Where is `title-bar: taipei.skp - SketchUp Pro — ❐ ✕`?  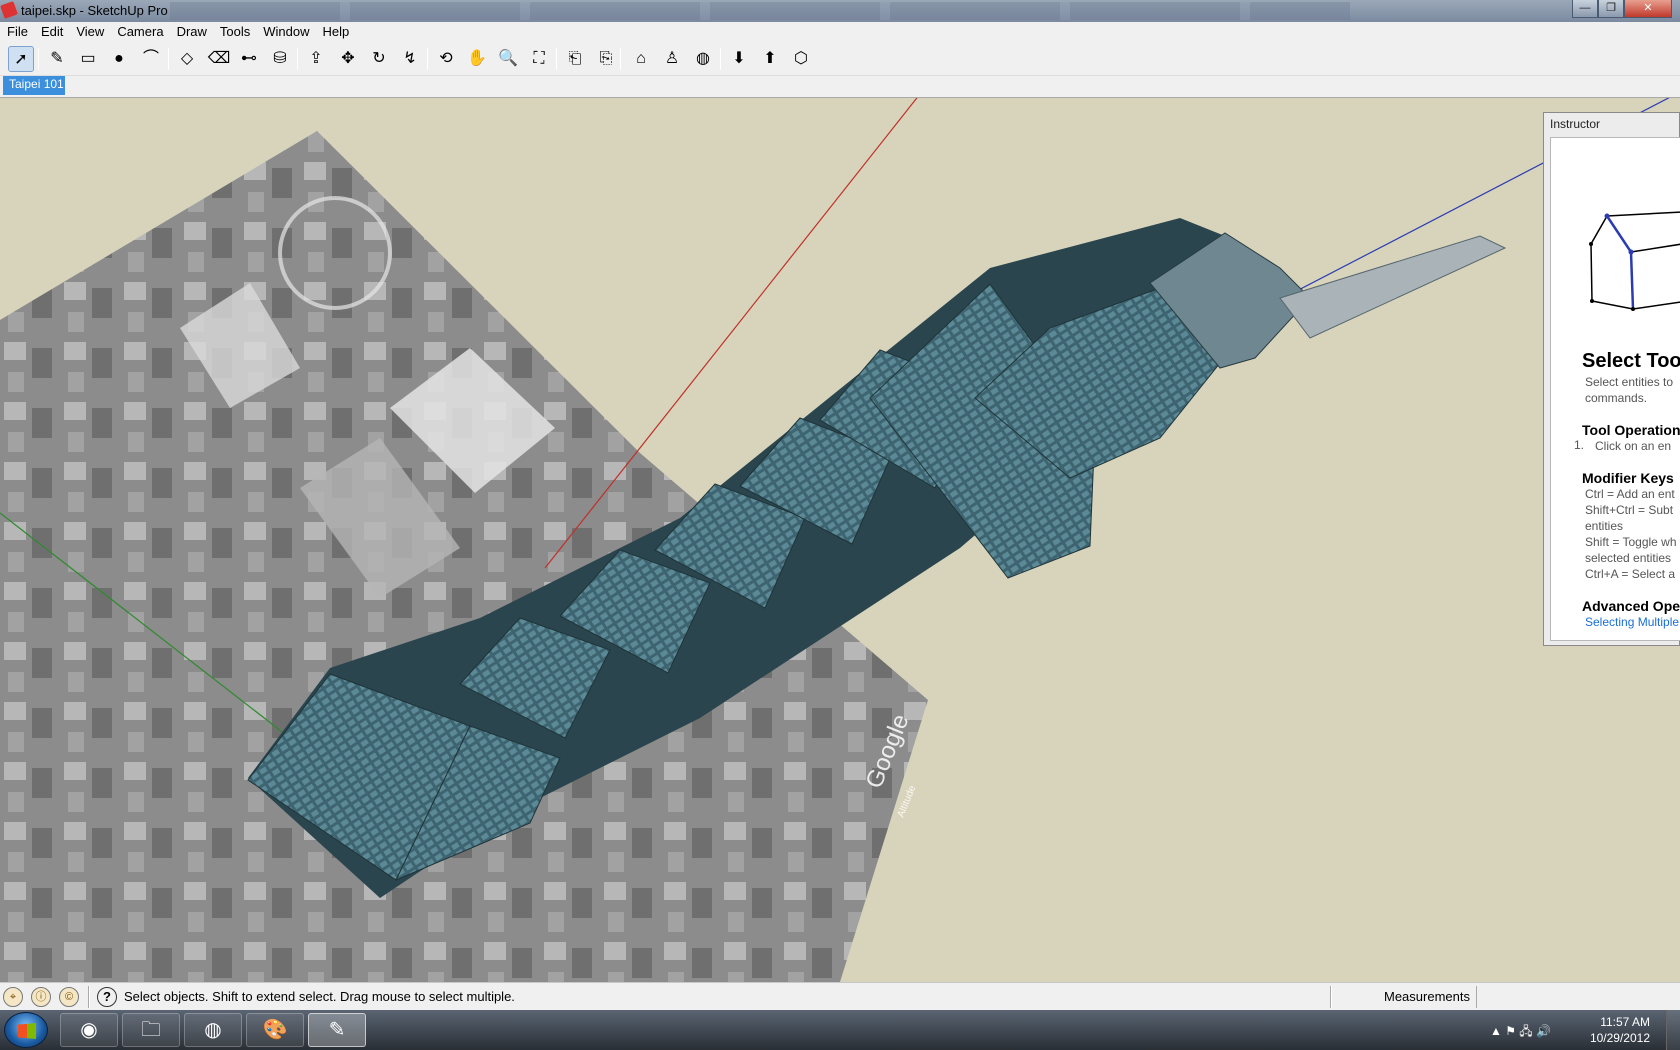
title-bar: taipei.skp - SketchUp Pro — ❐ ✕ is located at coordinates (840, 11).